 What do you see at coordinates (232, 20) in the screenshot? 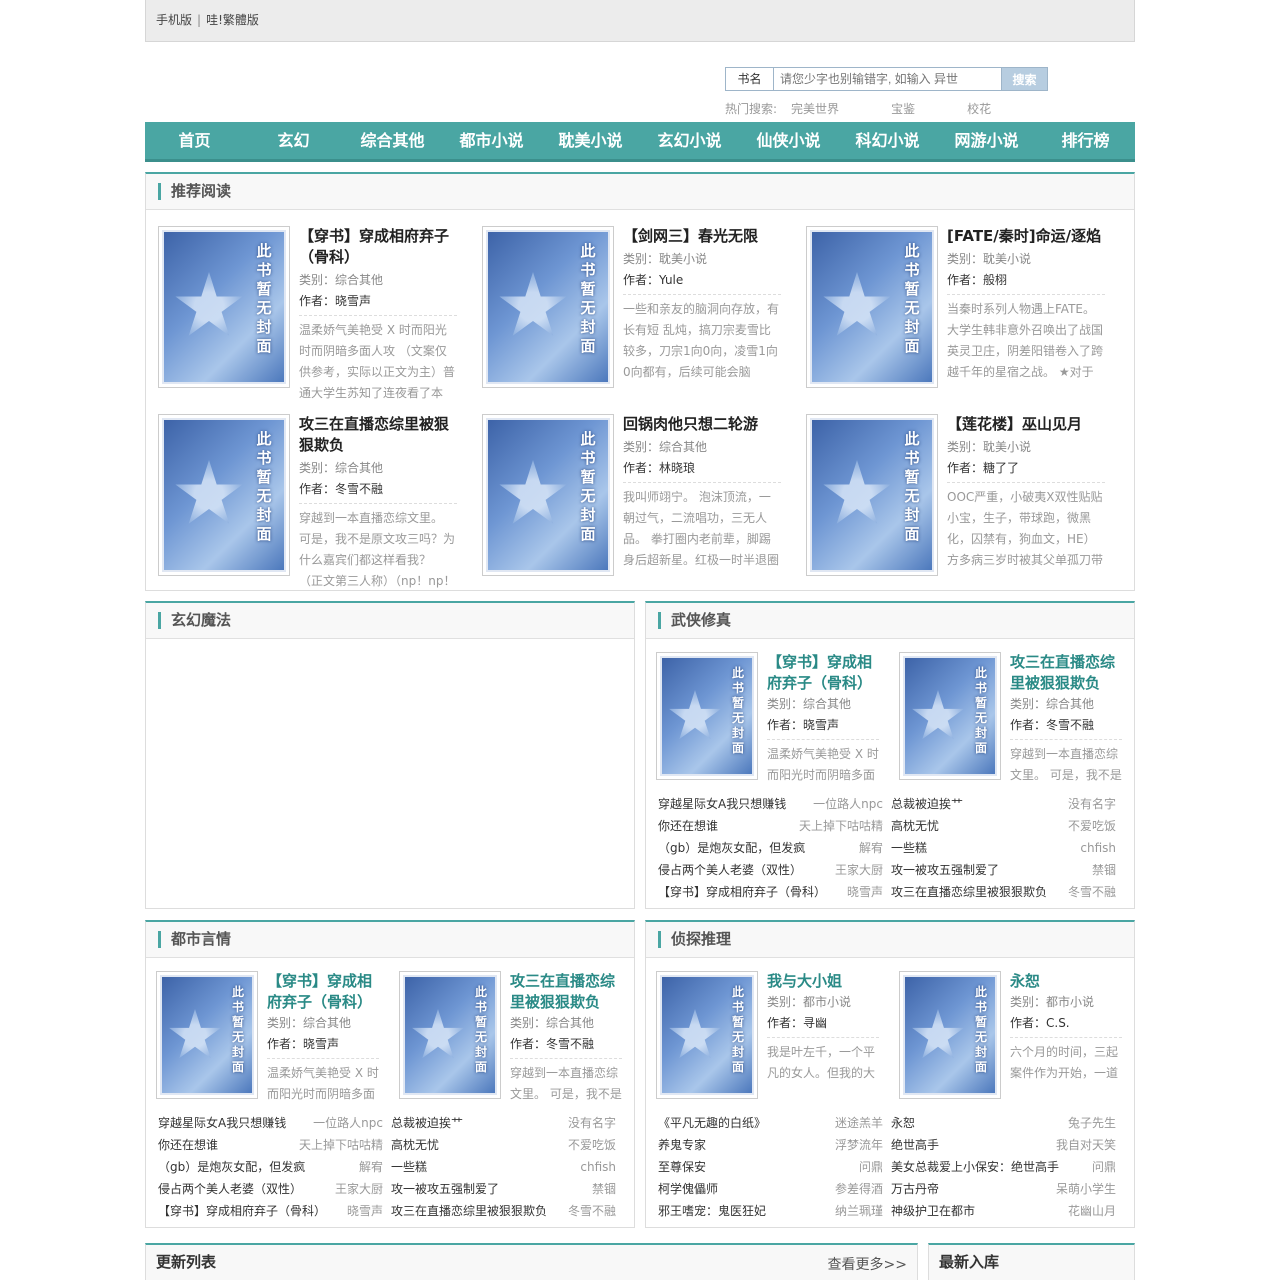
I see `traditional-chinese-link: 哇!繁體版` at bounding box center [232, 20].